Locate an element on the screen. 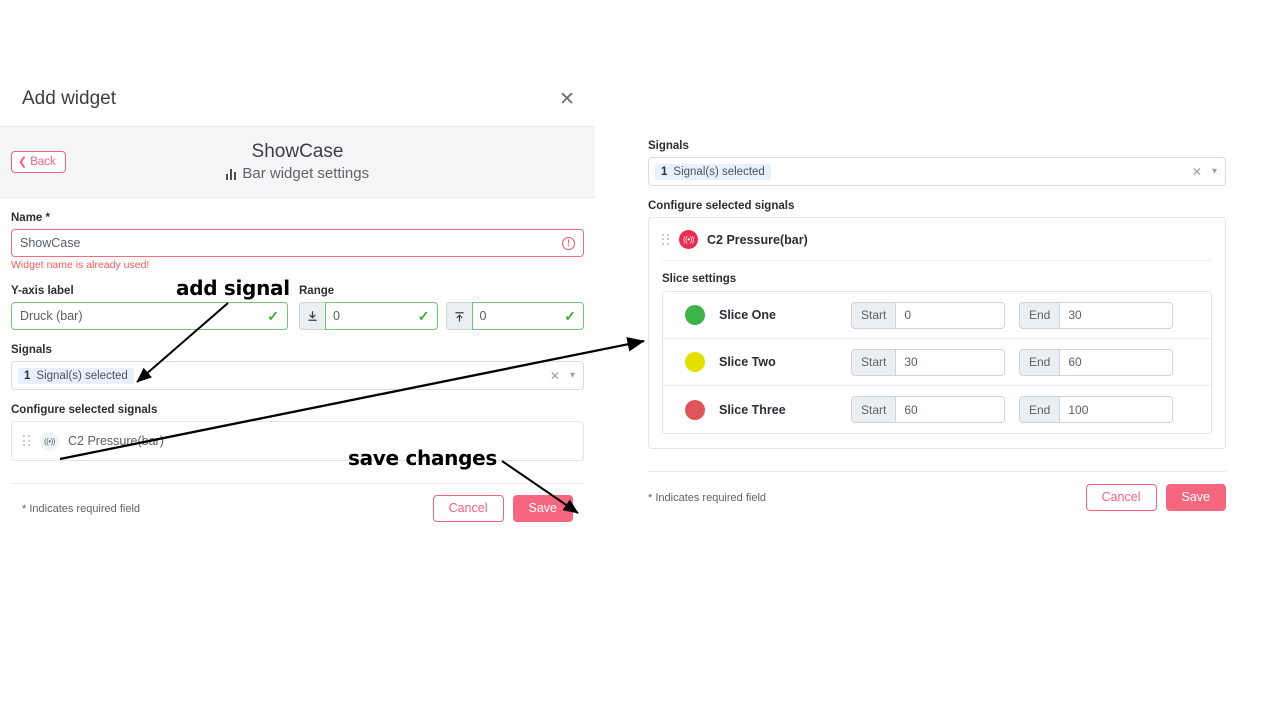 This screenshot has width=1280, height=720. range-min-group: 0 ✓ is located at coordinates (368, 316).